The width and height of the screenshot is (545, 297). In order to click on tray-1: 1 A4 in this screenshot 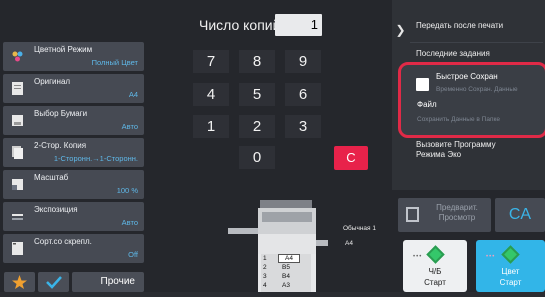, I will do `click(286, 258)`.